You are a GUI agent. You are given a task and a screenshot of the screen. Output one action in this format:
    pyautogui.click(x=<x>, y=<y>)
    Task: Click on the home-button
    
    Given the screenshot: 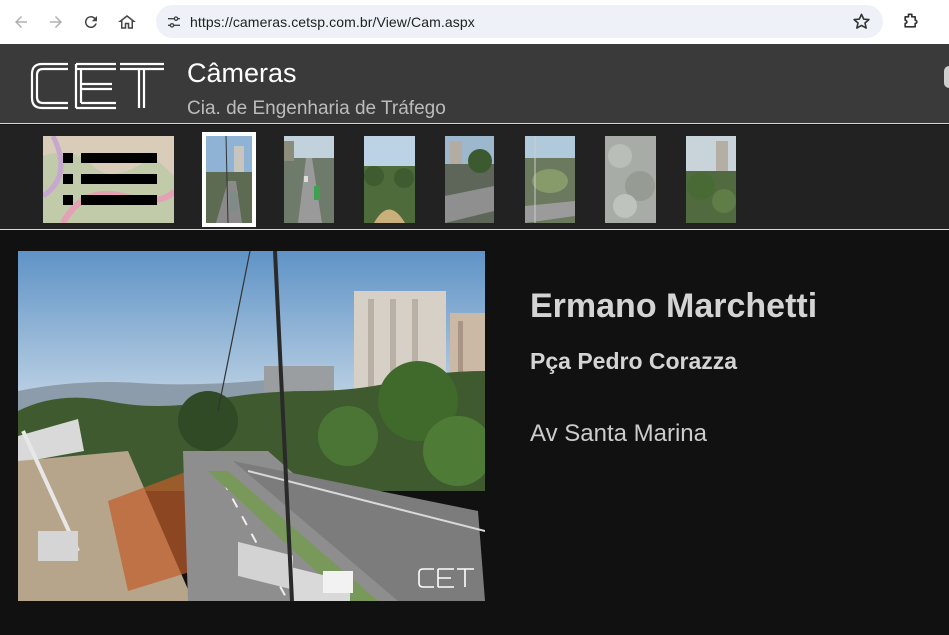 What is the action you would take?
    pyautogui.click(x=127, y=22)
    